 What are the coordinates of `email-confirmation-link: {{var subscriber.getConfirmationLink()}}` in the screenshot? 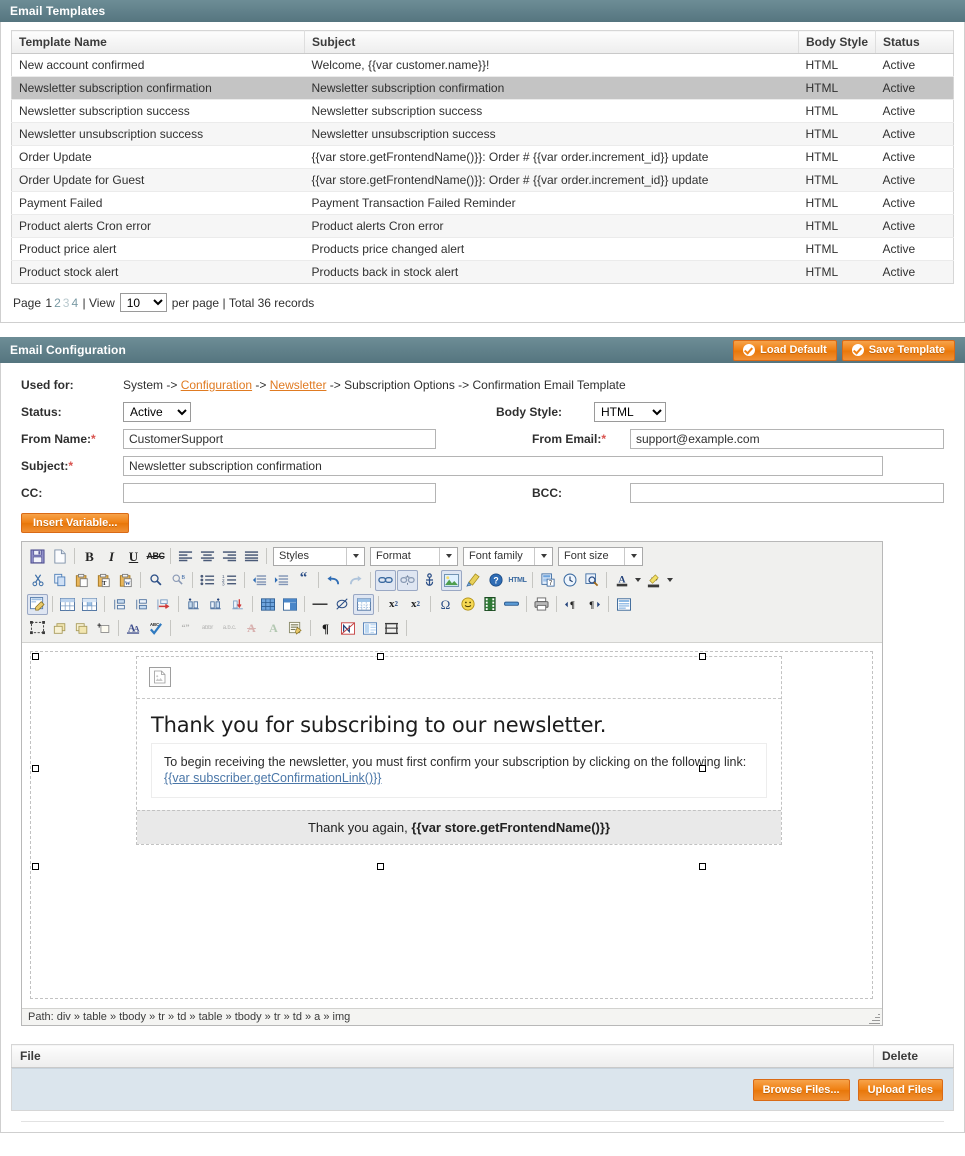 It's located at (272, 778).